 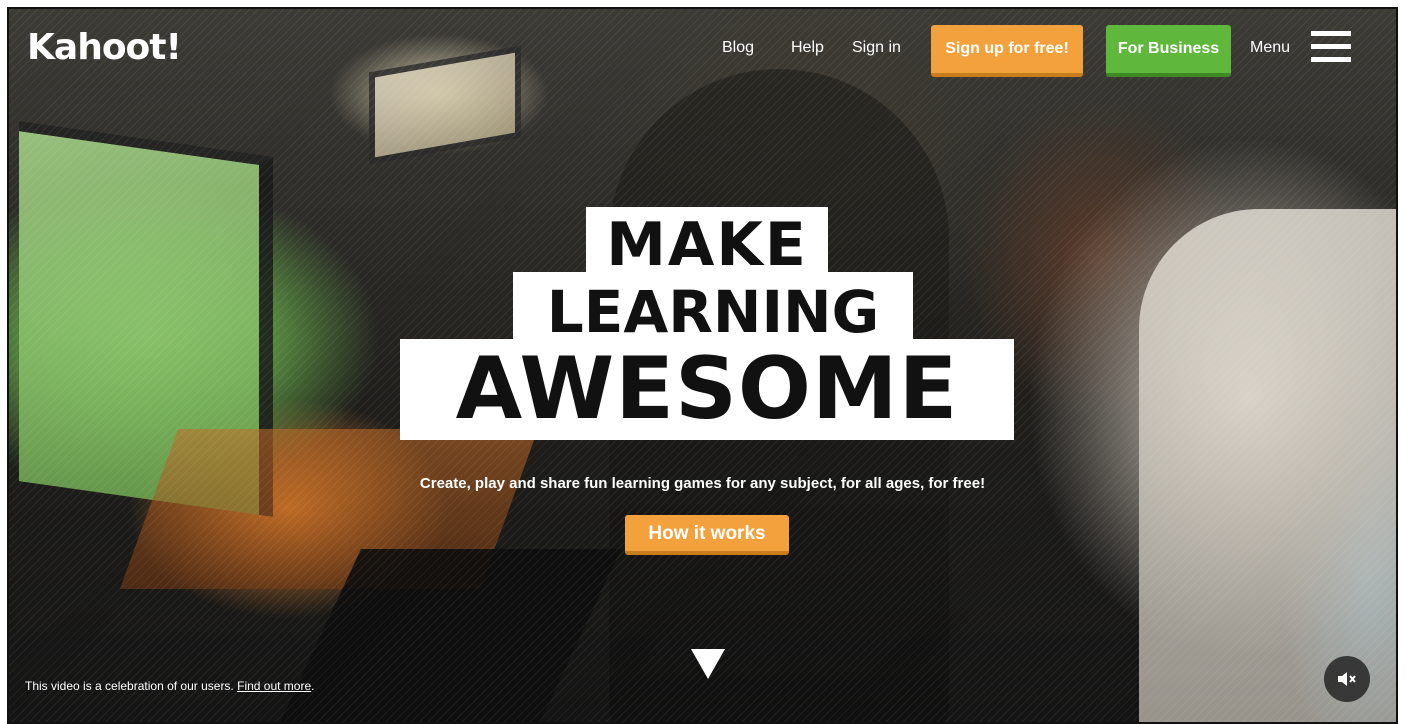 I want to click on speaker-muted-icon, so click(x=1347, y=679).